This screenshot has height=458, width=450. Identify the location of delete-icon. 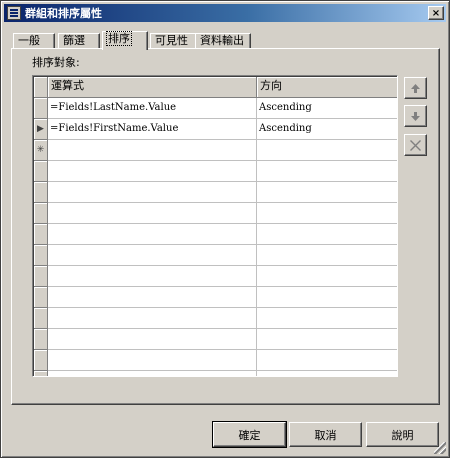
(415, 145).